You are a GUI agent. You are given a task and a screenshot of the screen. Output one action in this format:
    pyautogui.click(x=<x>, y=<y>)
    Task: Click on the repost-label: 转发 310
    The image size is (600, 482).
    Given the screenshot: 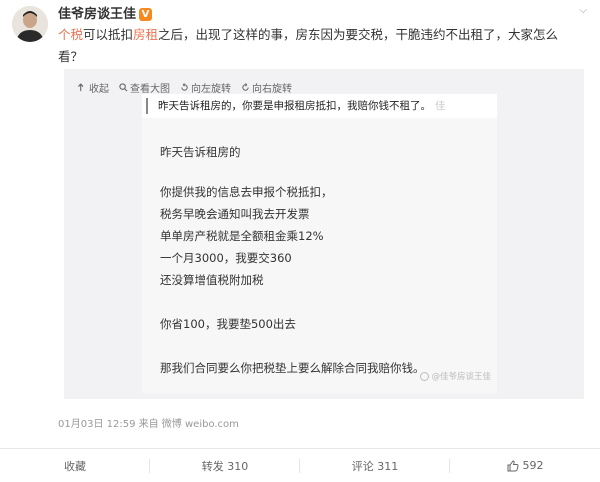 What is the action you would take?
    pyautogui.click(x=225, y=466)
    